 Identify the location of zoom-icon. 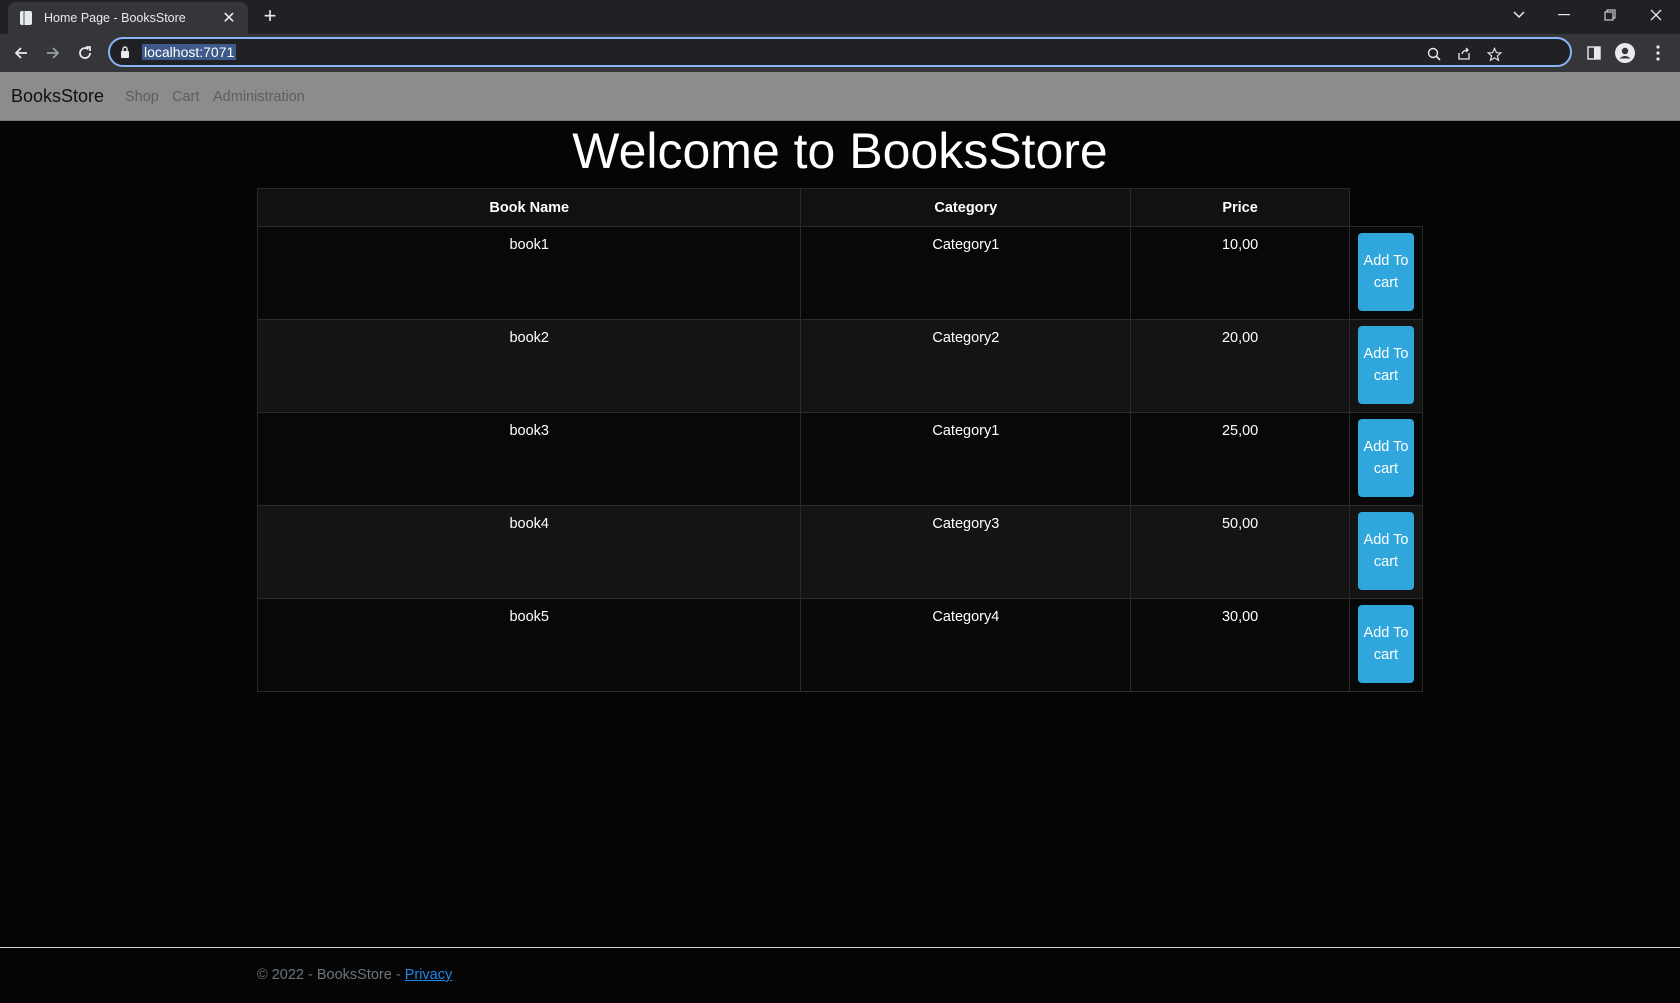
(1434, 54).